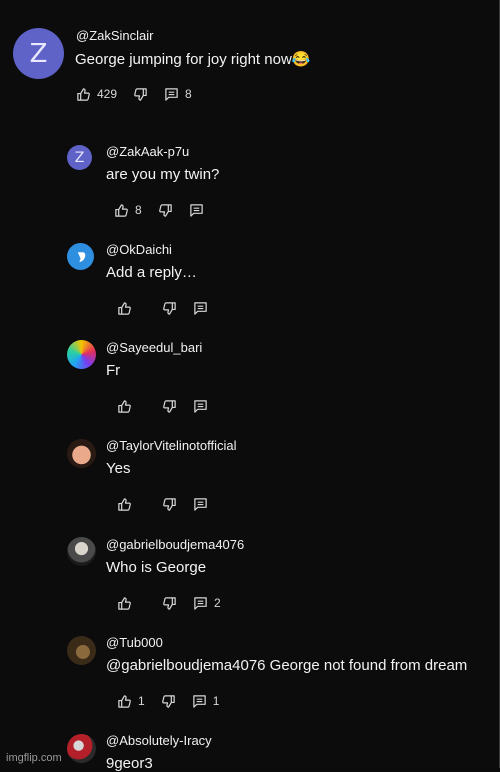  I want to click on watermark: imgflip.com, so click(34, 758).